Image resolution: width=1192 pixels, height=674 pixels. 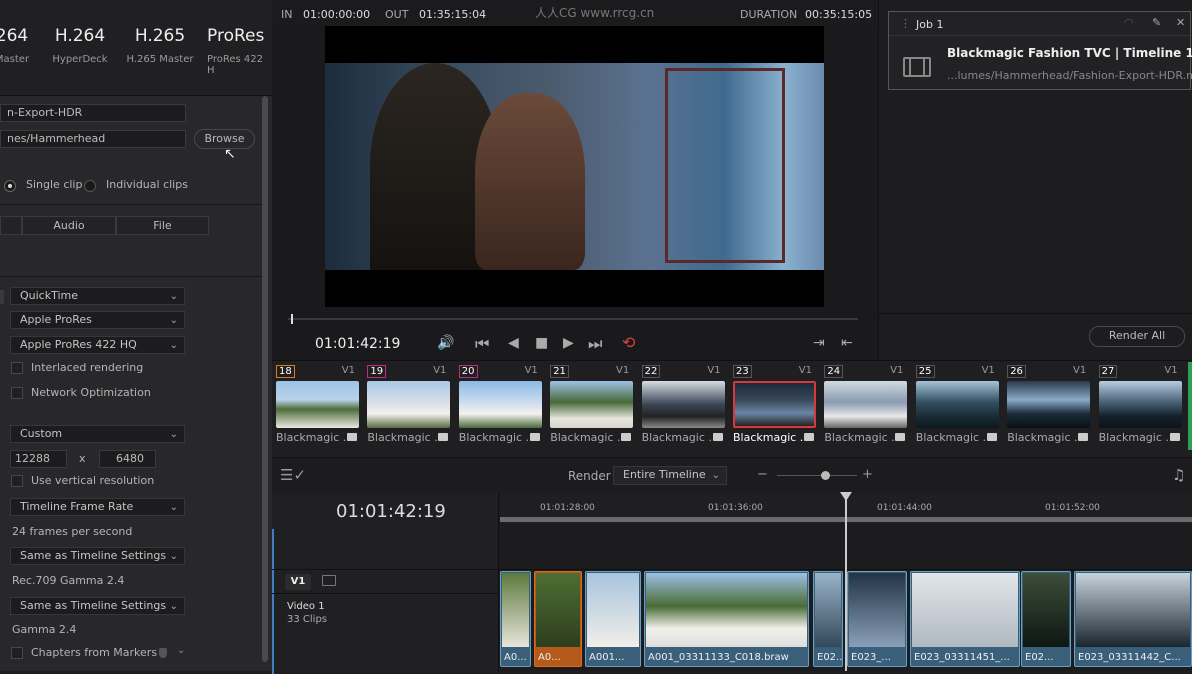 I want to click on viewer-scrubber, so click(x=573, y=319).